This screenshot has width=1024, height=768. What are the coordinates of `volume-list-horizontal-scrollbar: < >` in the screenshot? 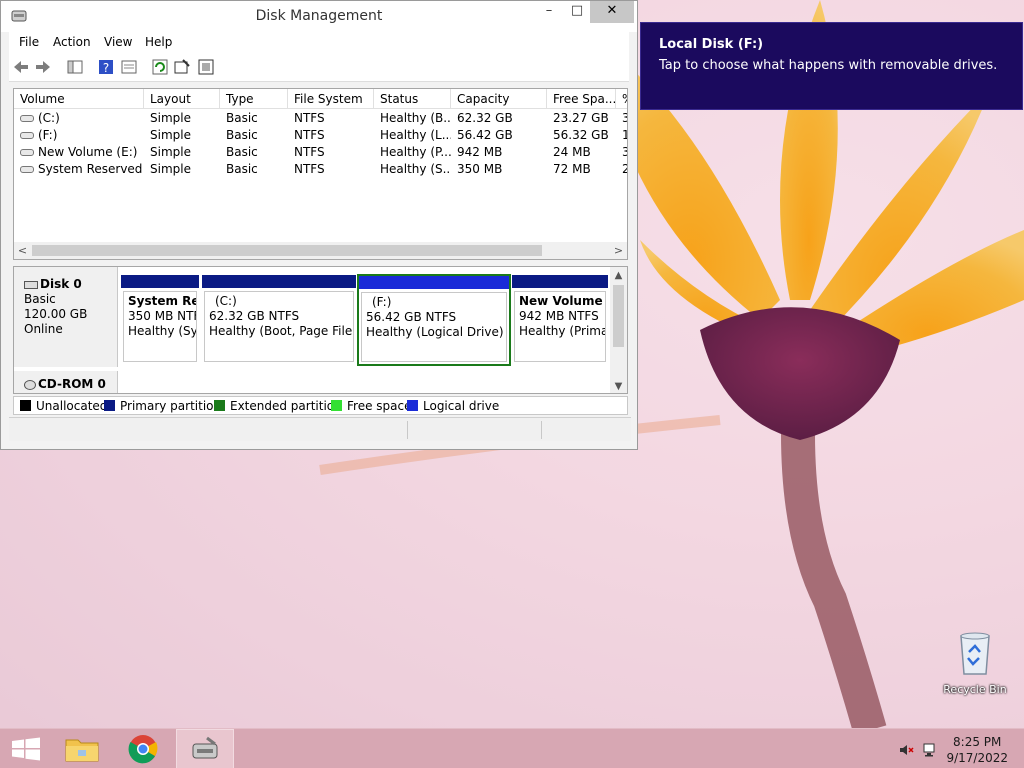 It's located at (320, 250).